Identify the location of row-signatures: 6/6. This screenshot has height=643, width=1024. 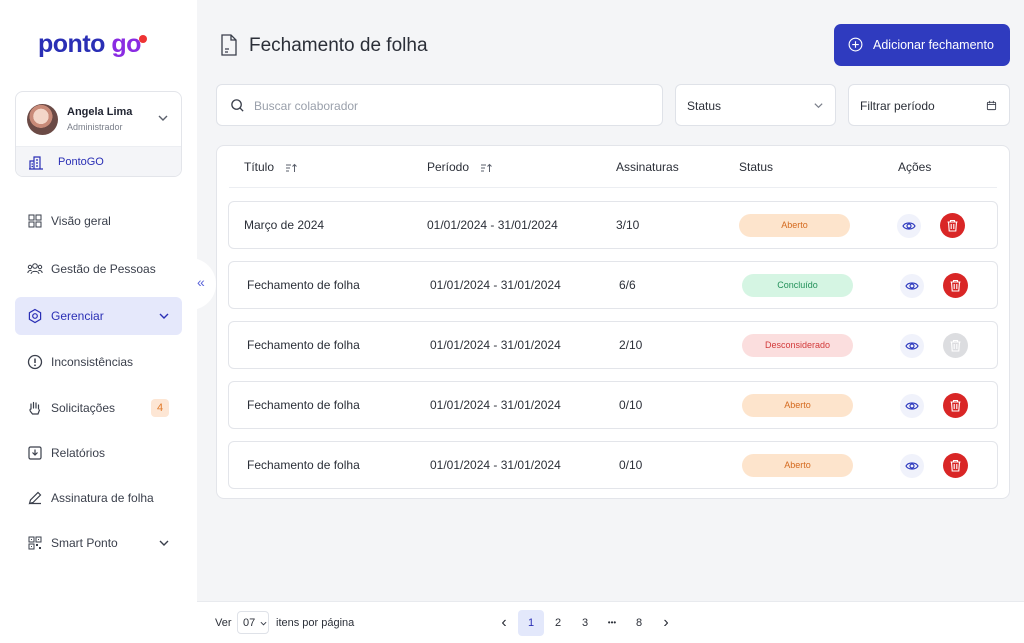
(627, 285).